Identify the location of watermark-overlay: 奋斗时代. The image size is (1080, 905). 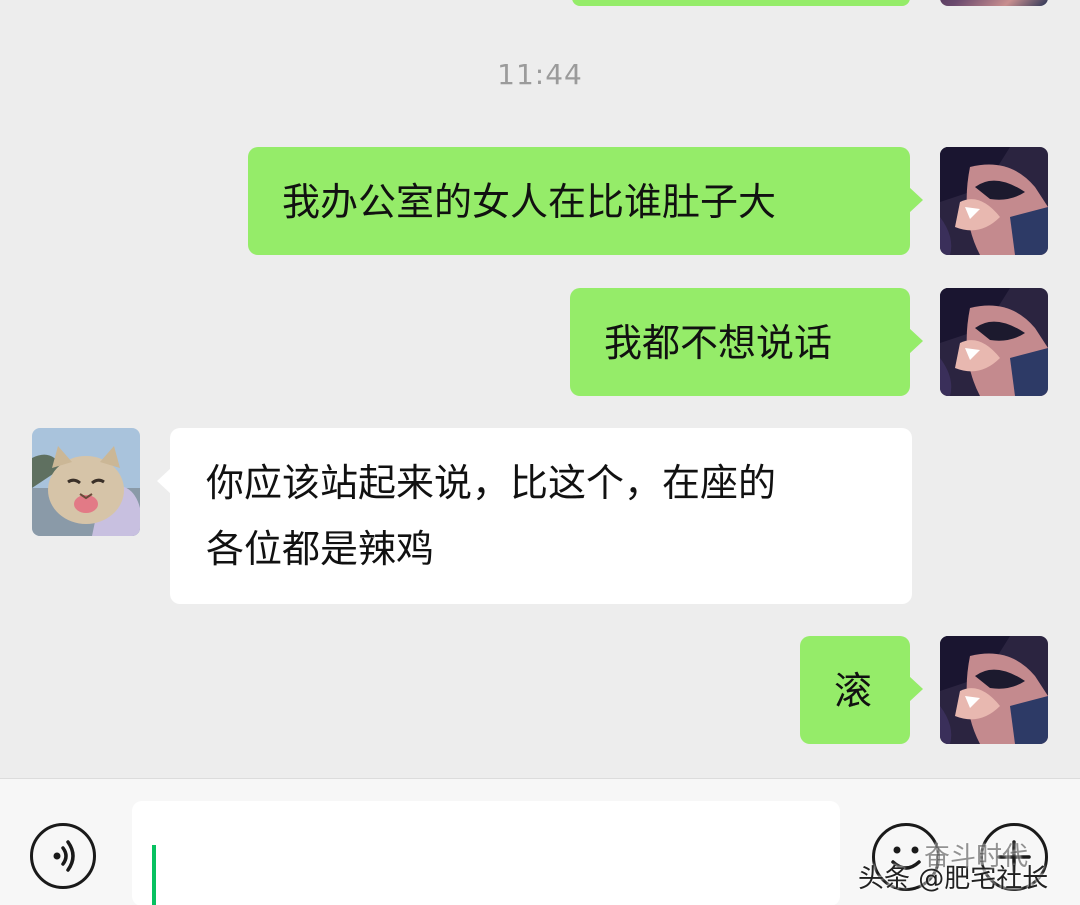
(976, 857).